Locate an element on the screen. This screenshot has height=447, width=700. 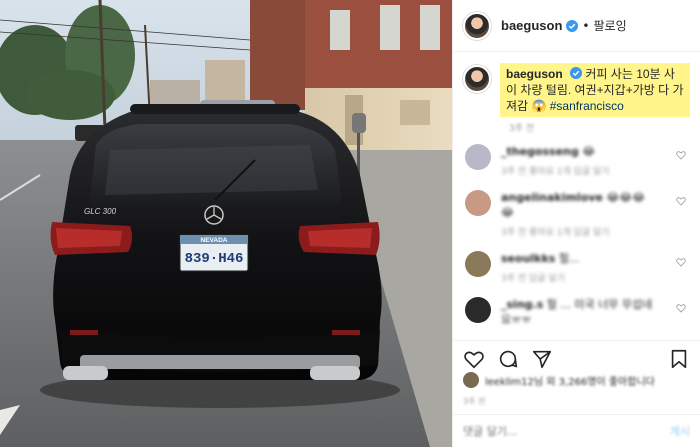
plate-number: 839·H46 is located at coordinates (214, 259).